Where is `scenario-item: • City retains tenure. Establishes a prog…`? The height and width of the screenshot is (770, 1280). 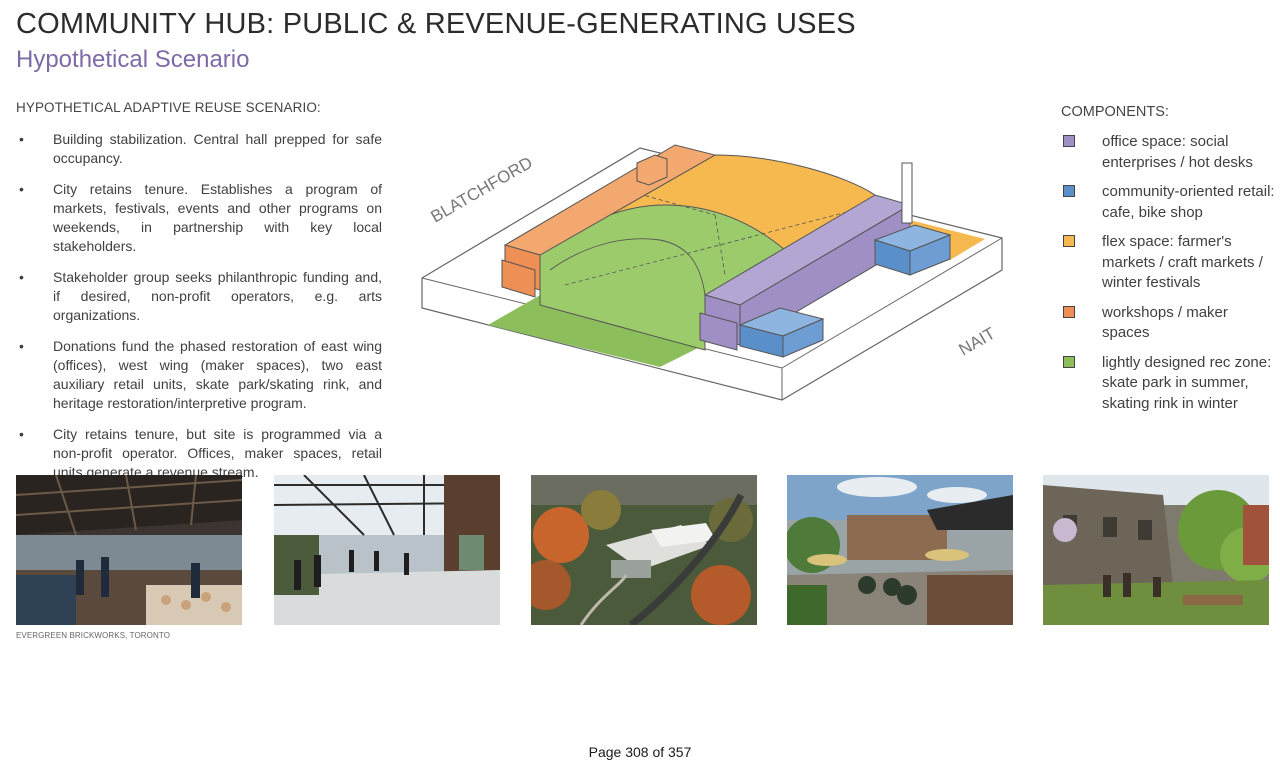
scenario-item: • City retains tenure. Establishes a prog… is located at coordinates (199, 218).